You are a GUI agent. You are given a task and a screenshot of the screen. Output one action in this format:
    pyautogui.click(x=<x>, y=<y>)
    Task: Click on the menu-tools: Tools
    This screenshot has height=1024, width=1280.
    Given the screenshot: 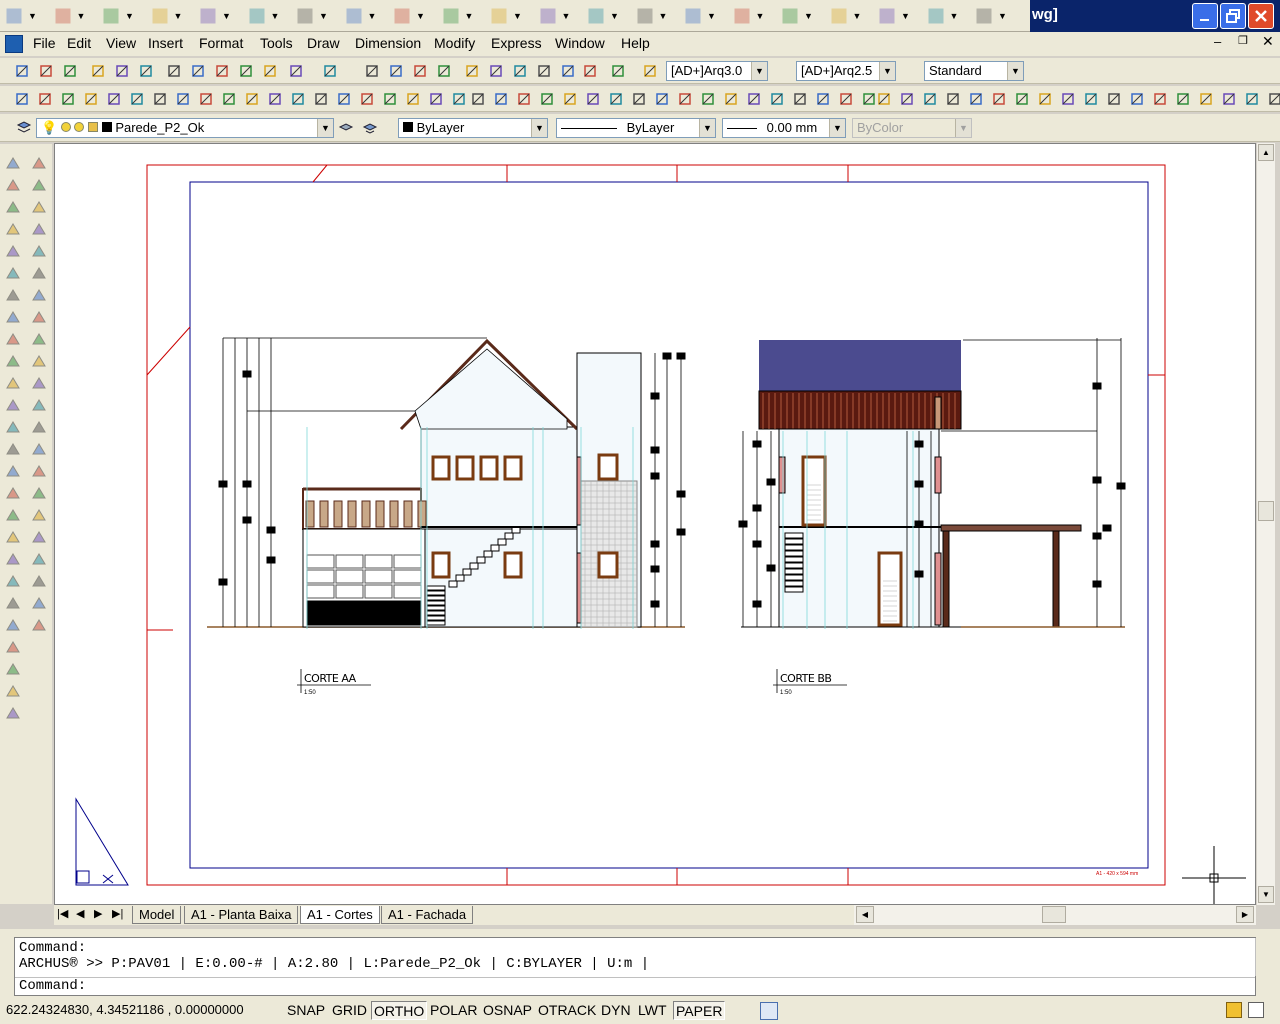 What is the action you would take?
    pyautogui.click(x=276, y=43)
    